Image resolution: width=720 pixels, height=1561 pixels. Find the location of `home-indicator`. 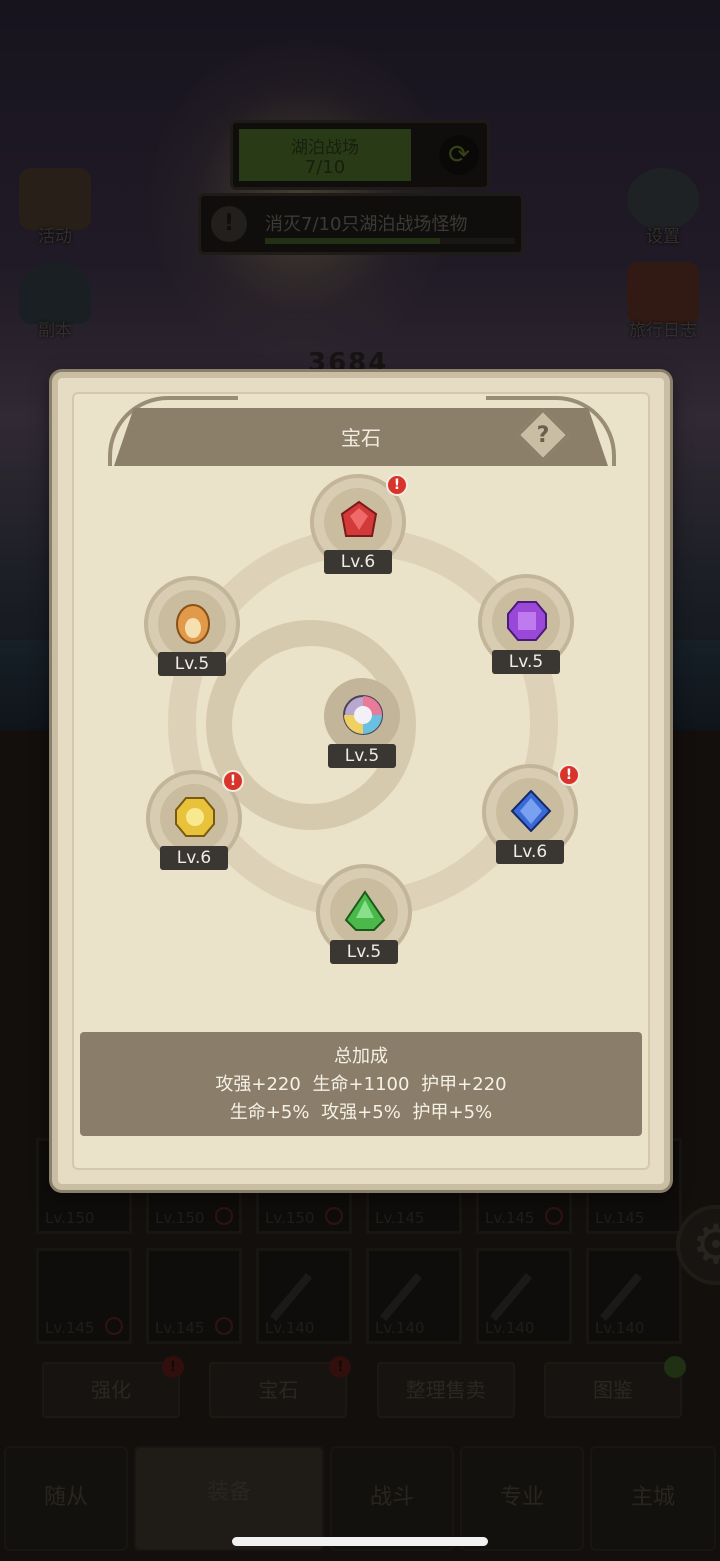

home-indicator is located at coordinates (360, 1541).